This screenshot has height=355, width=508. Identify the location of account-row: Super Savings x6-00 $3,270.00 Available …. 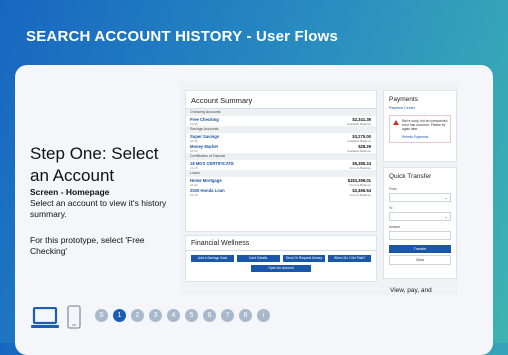
(281, 138).